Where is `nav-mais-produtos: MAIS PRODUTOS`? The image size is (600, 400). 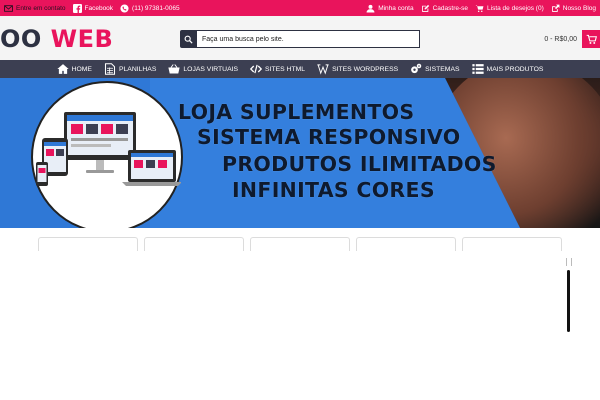
nav-mais-produtos: MAIS PRODUTOS is located at coordinates (507, 69).